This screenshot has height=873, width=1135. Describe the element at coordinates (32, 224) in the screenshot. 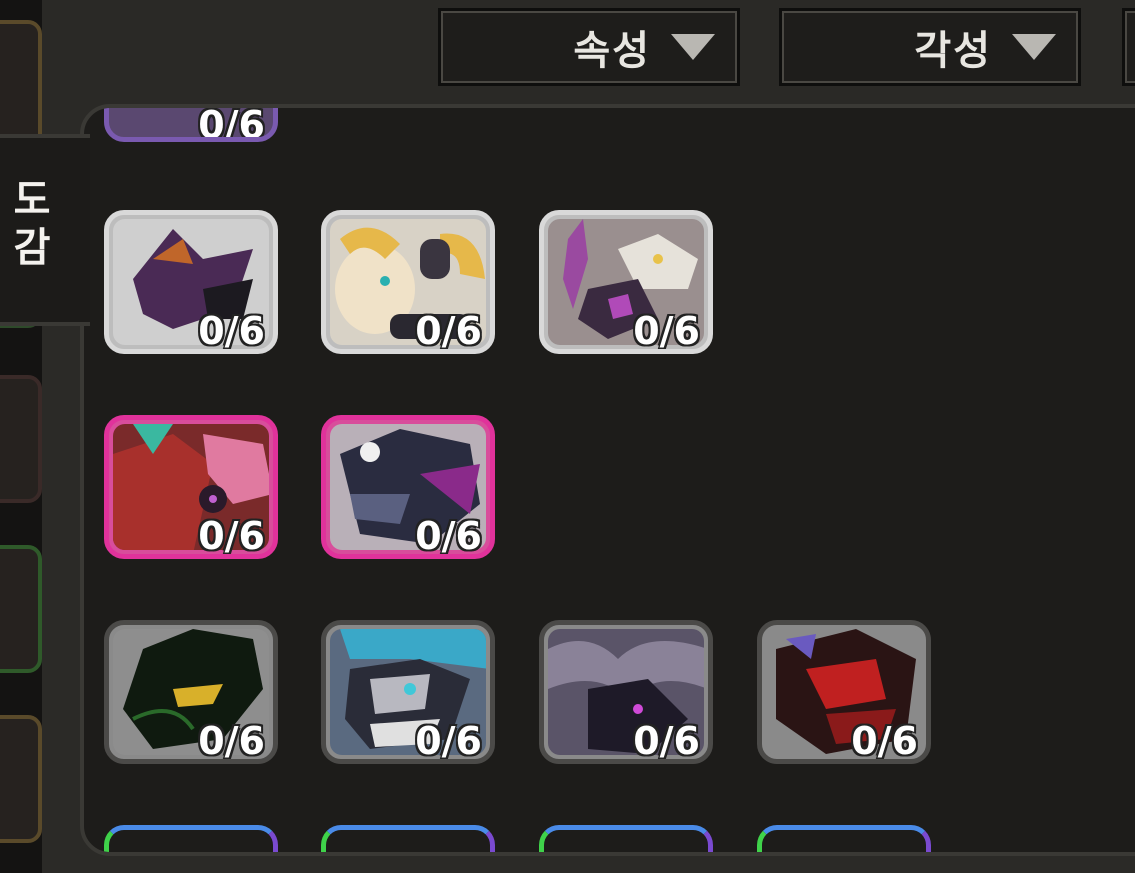

I see `collection-tab-label: 도감` at that location.